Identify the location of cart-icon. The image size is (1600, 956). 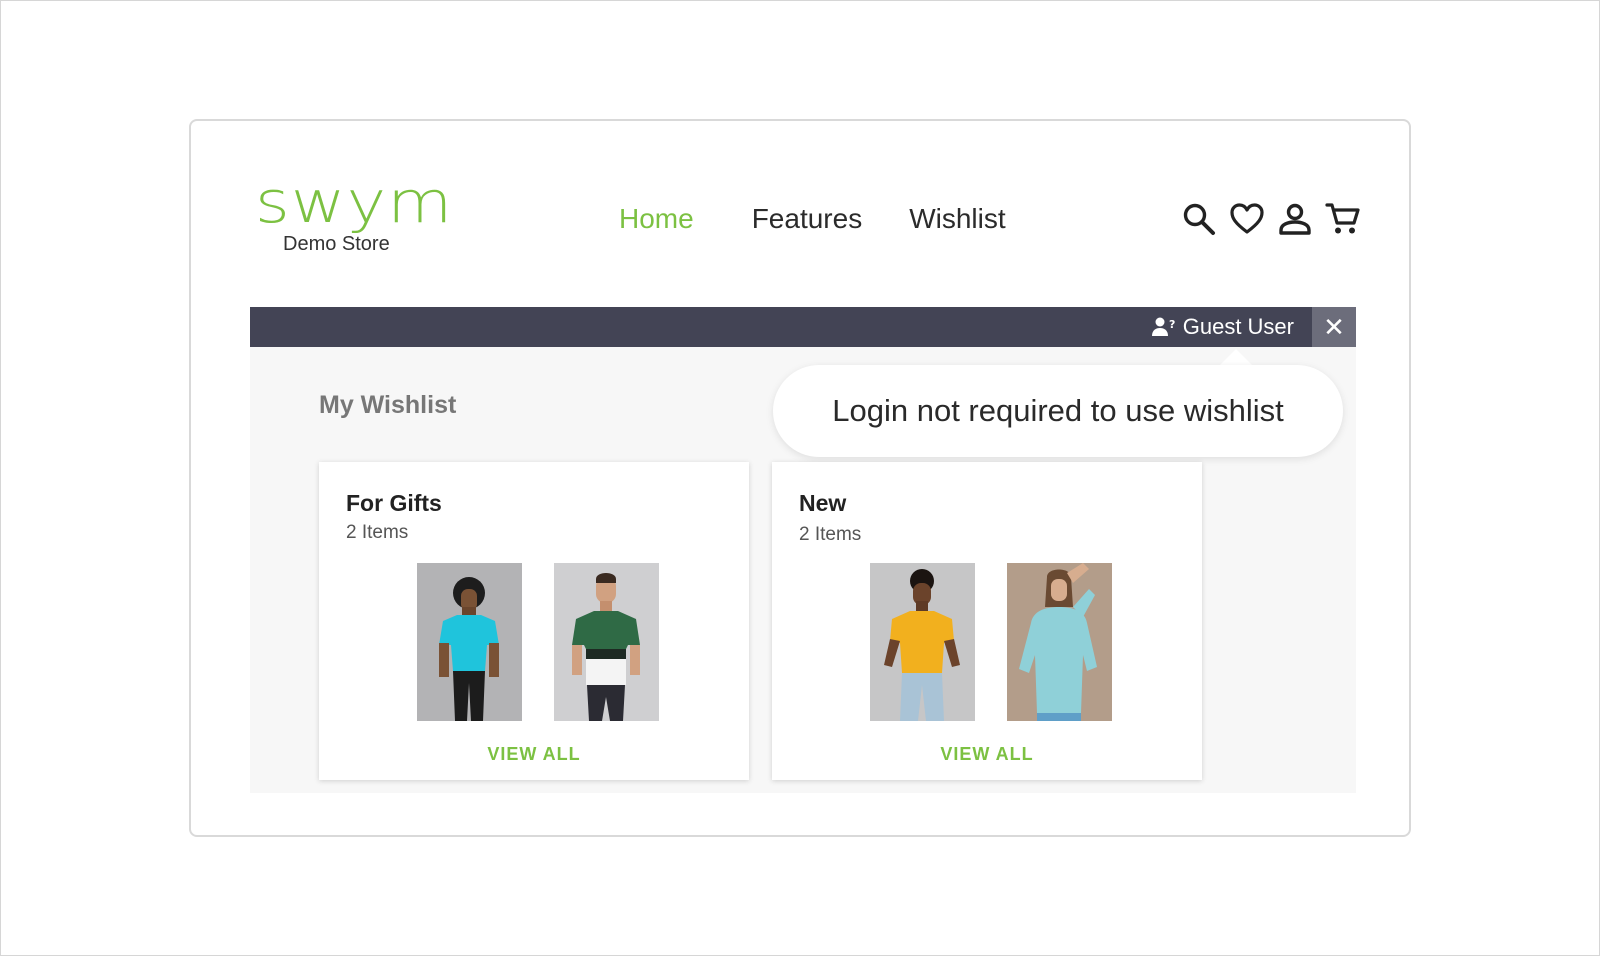
(1343, 219).